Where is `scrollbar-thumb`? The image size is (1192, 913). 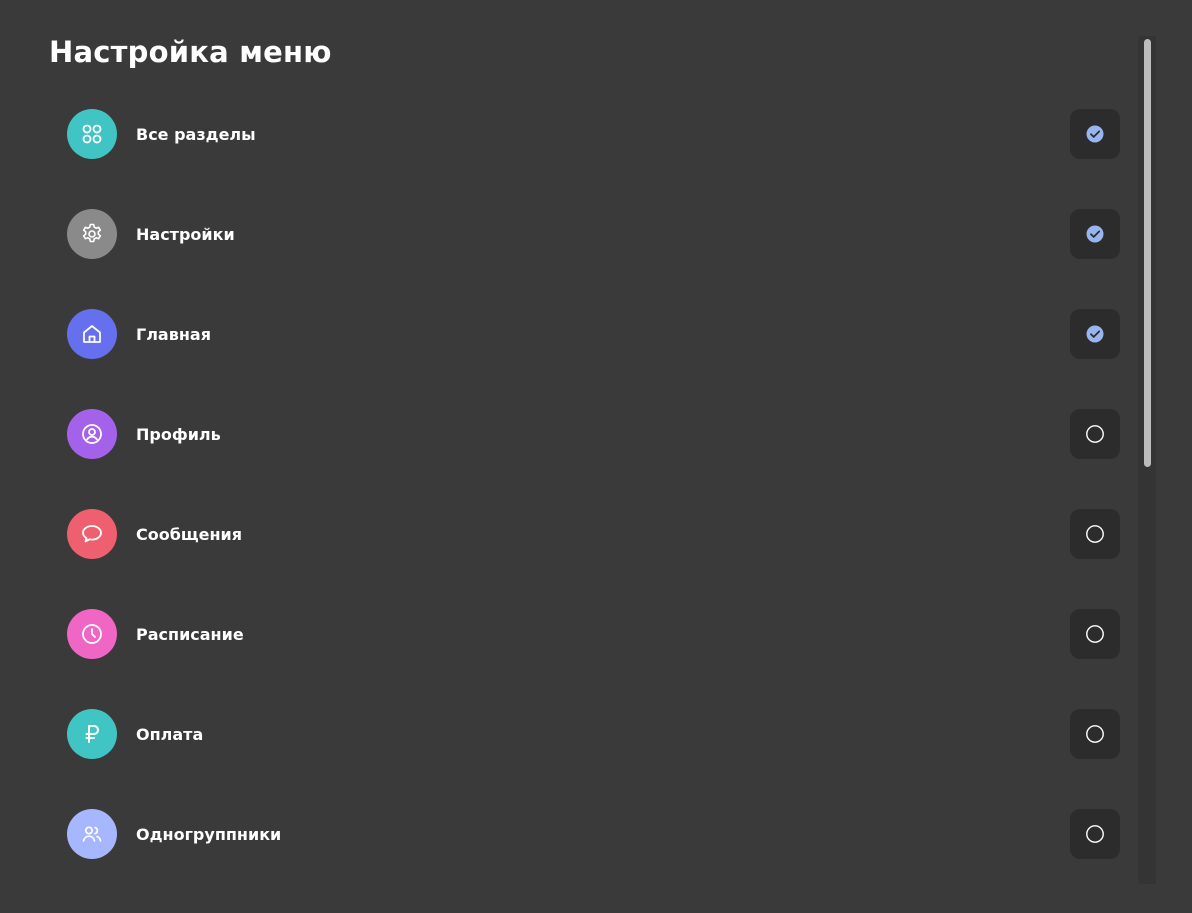 scrollbar-thumb is located at coordinates (1147, 253).